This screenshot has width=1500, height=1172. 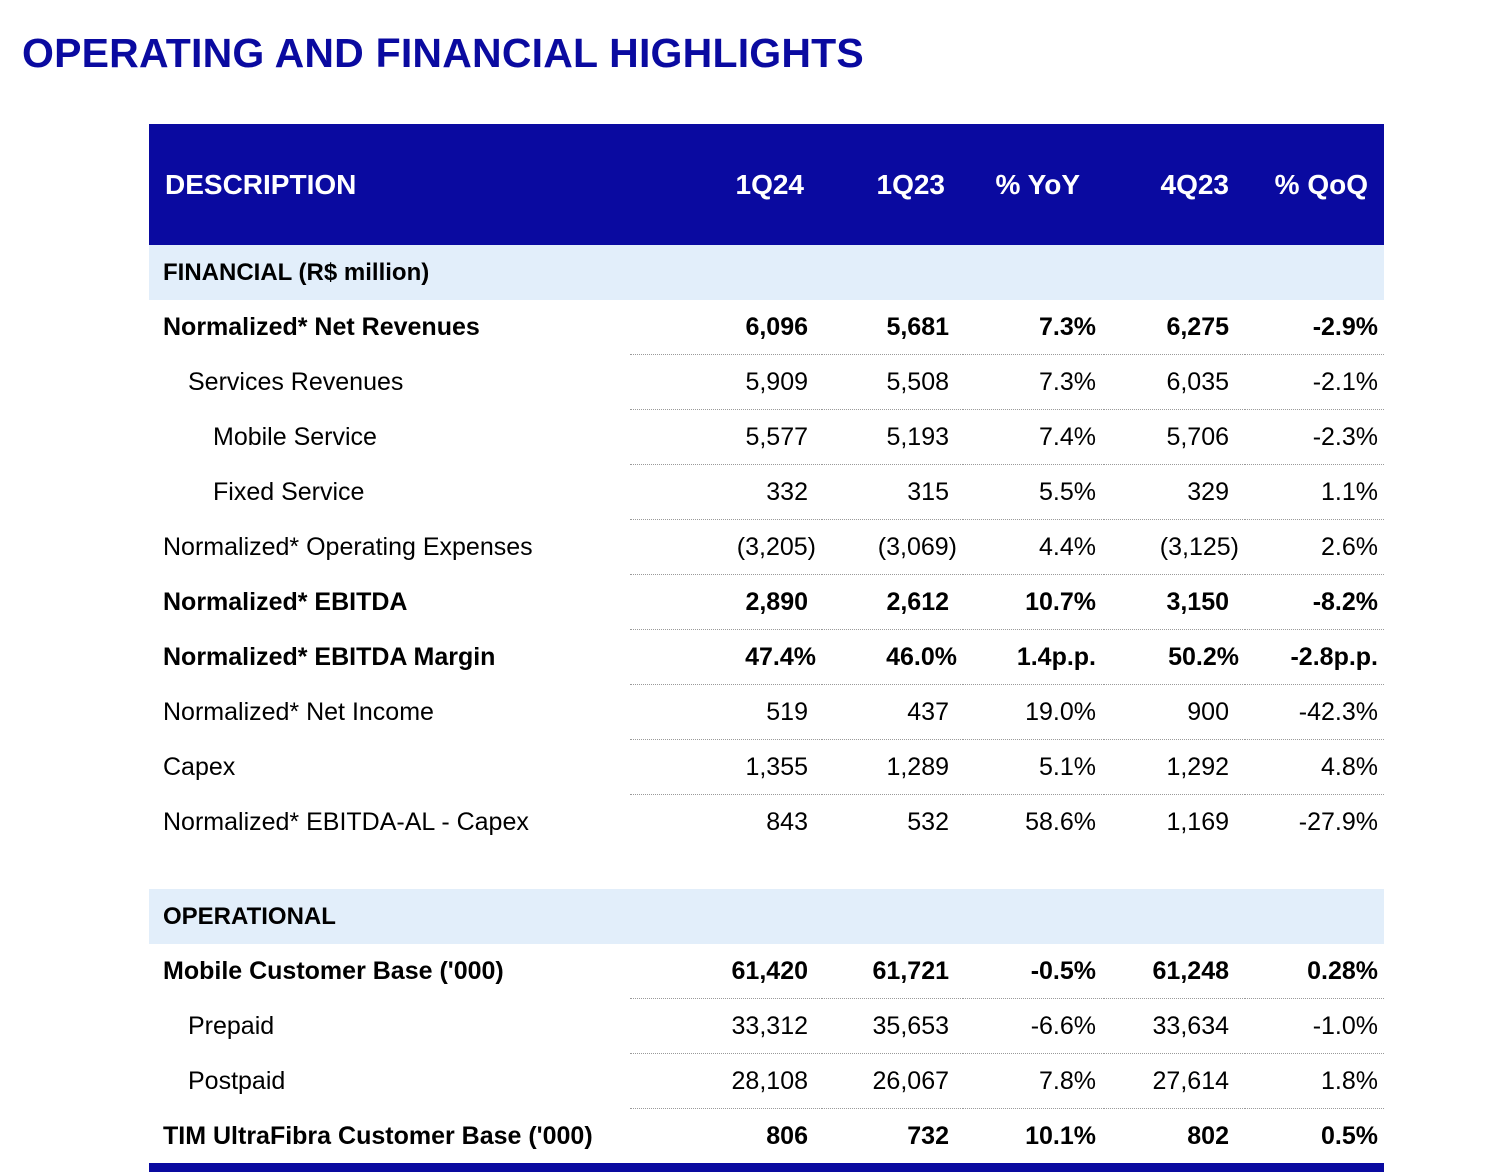 I want to click on table-row: Capex 1,355 1,289 5.1% 1,292 4.8%, so click(x=766, y=767).